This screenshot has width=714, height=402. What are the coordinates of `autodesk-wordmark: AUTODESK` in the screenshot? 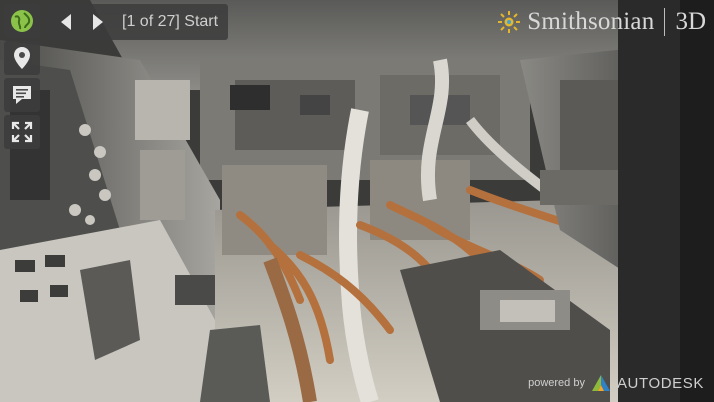 It's located at (660, 383).